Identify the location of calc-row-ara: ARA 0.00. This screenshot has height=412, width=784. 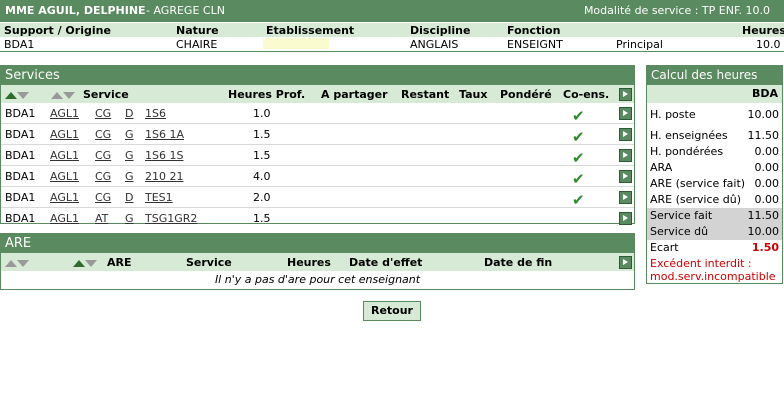
(714, 168).